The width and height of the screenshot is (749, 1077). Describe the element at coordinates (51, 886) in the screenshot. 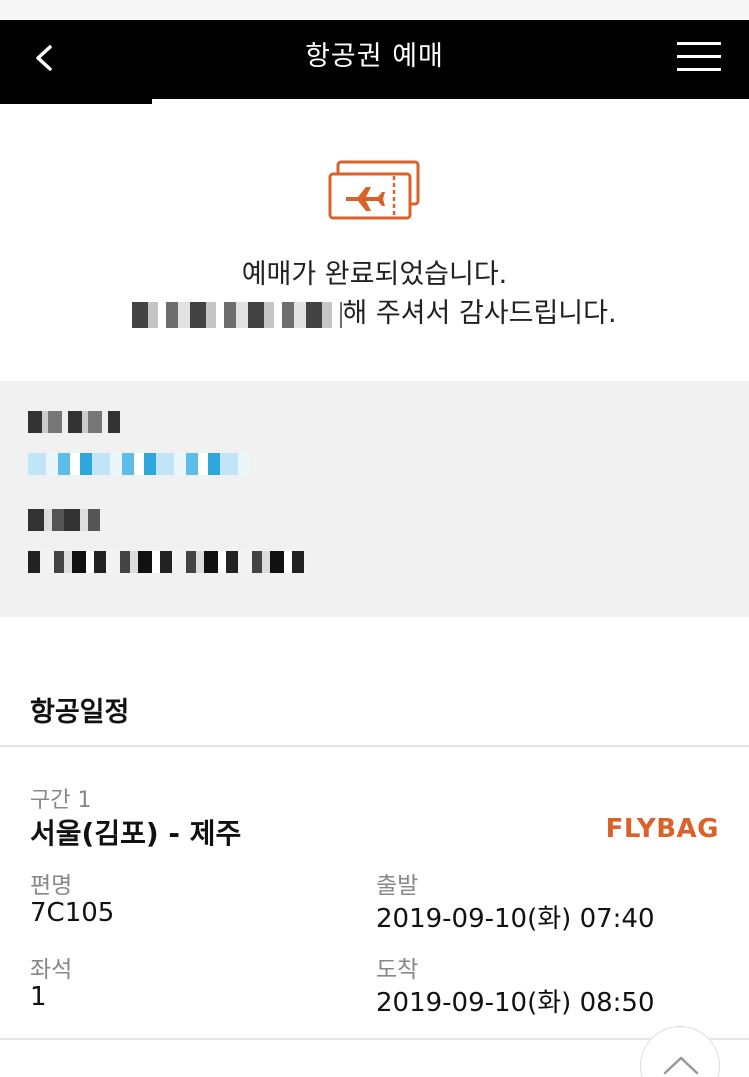

I see `flight-number-label: 편명` at that location.